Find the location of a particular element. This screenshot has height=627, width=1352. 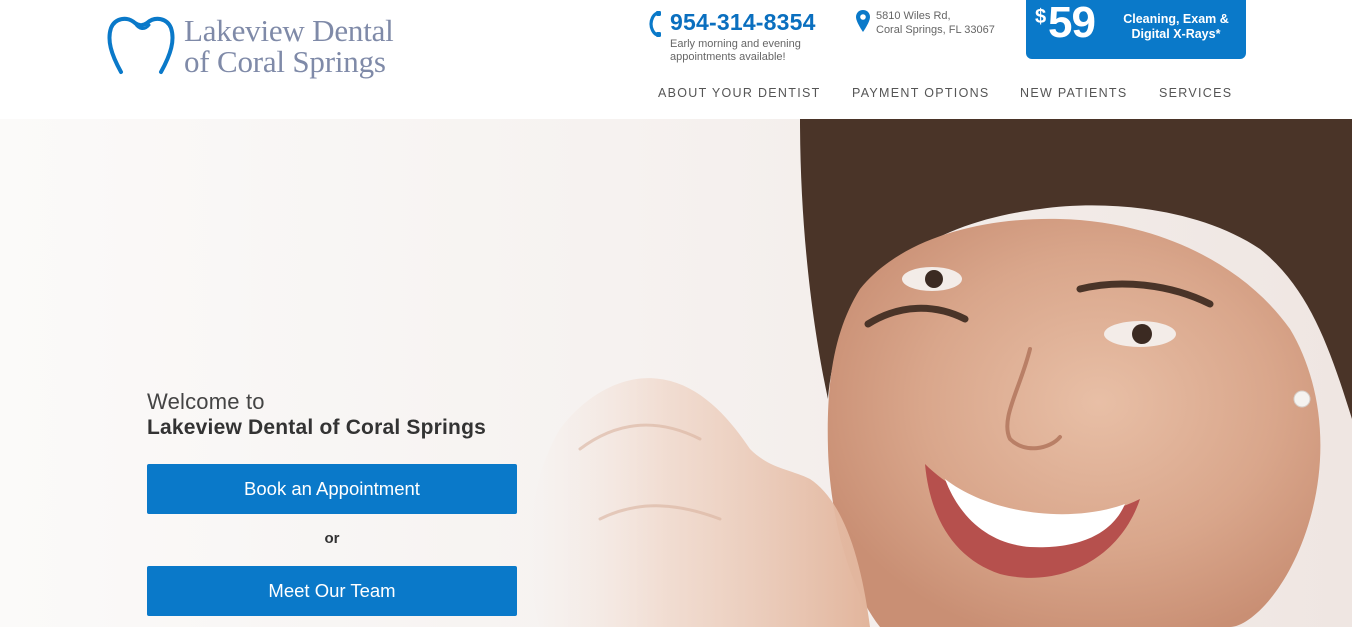

phone-icon is located at coordinates (655, 24).